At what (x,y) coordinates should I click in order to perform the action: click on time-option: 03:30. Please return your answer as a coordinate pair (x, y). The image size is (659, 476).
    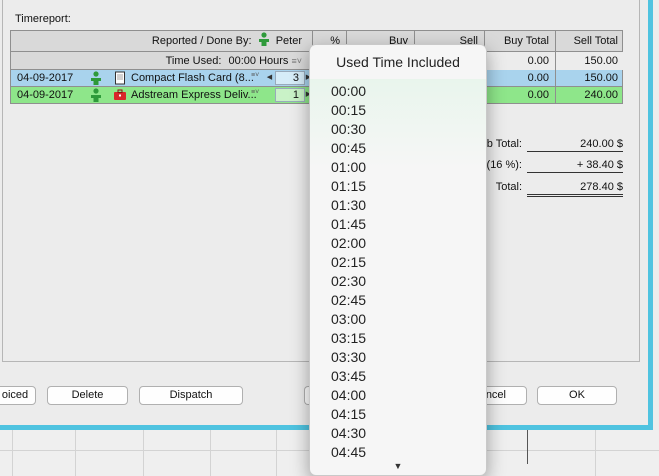
    Looking at the image, I should click on (398, 357).